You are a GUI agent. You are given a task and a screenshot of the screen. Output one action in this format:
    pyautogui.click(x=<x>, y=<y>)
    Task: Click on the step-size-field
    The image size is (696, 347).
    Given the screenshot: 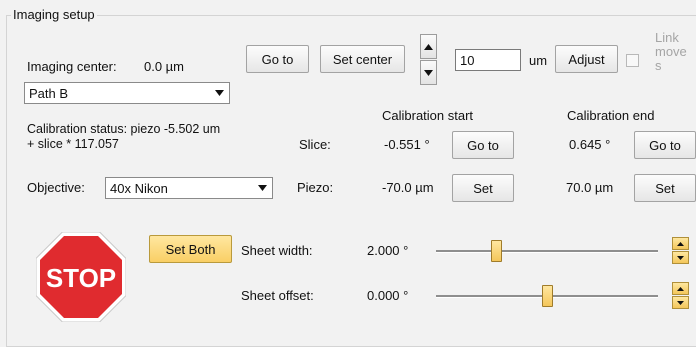 What is the action you would take?
    pyautogui.click(x=488, y=60)
    